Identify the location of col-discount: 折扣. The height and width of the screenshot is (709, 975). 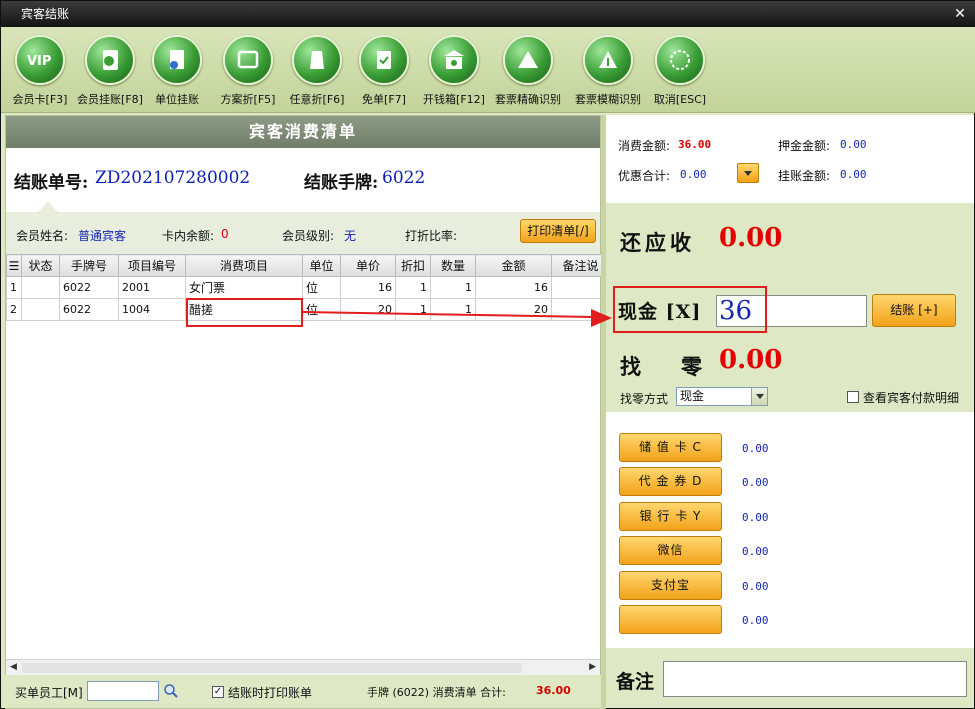
(413, 265).